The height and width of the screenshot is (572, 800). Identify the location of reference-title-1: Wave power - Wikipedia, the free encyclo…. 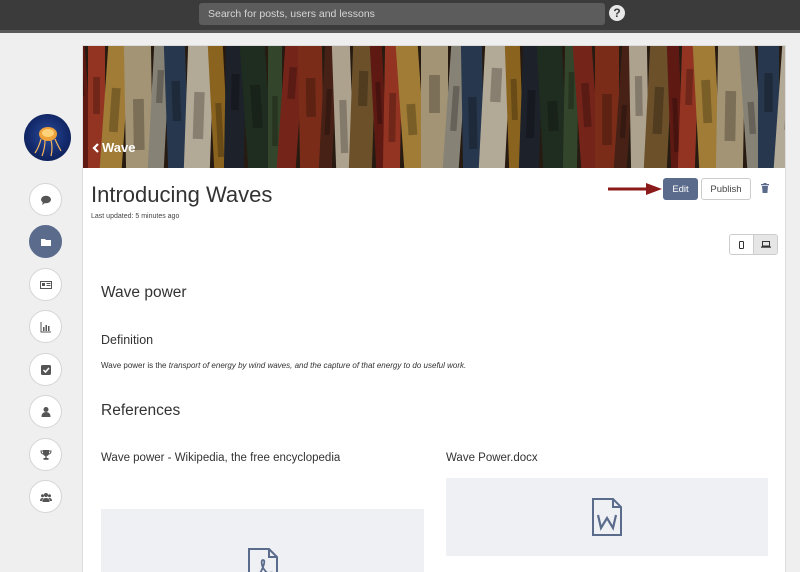
(220, 458).